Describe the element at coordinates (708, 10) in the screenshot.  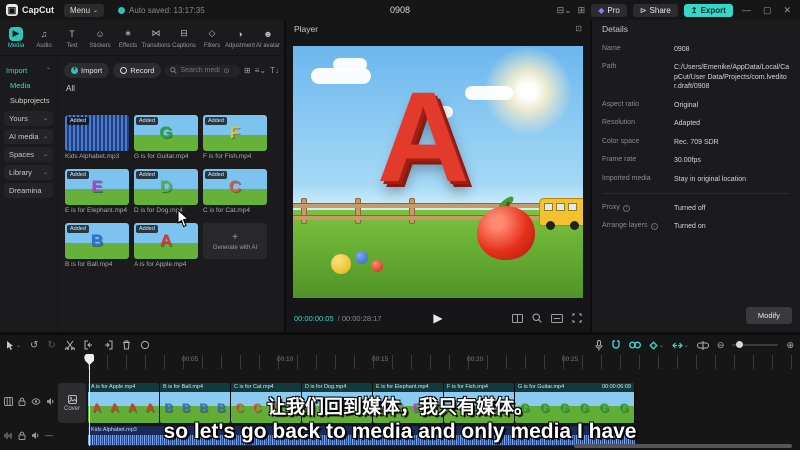
I see `export-button: ↥ Export` at that location.